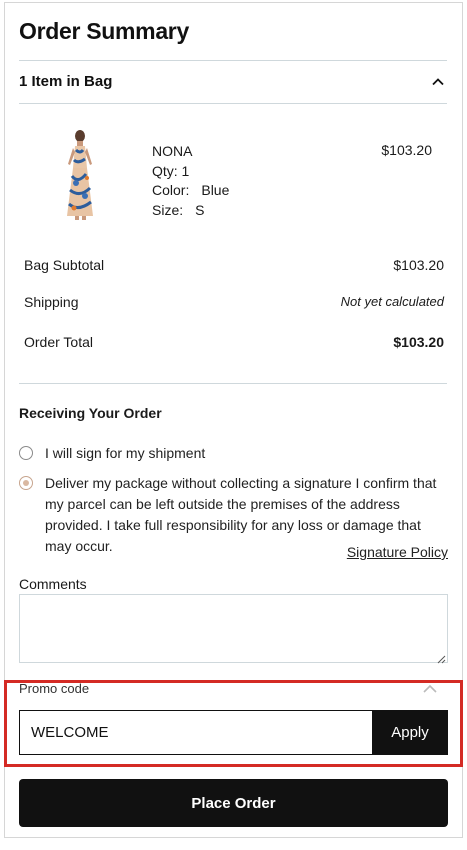  What do you see at coordinates (54, 688) in the screenshot?
I see `promo-label: Promo code` at bounding box center [54, 688].